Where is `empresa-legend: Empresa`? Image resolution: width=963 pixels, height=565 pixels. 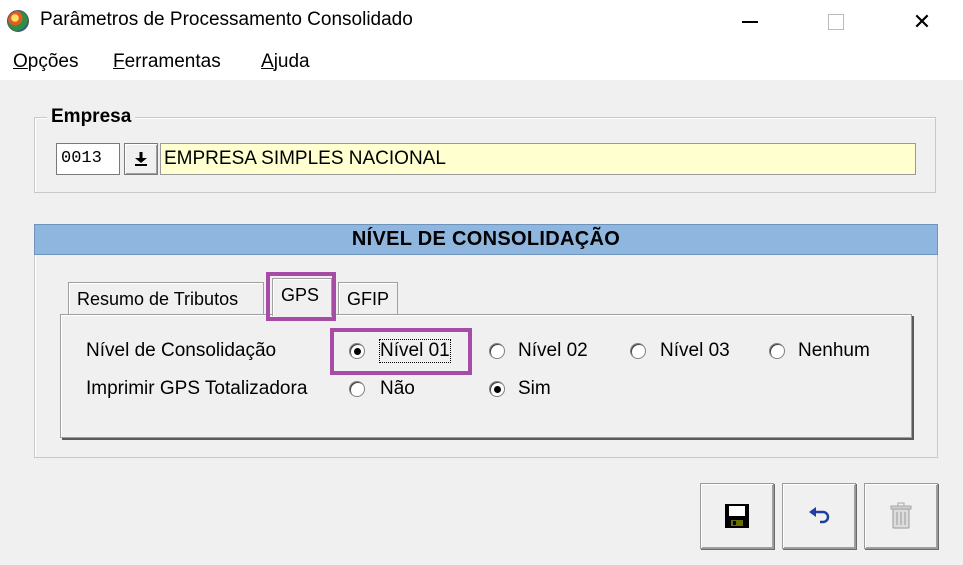
empresa-legend: Empresa is located at coordinates (91, 117).